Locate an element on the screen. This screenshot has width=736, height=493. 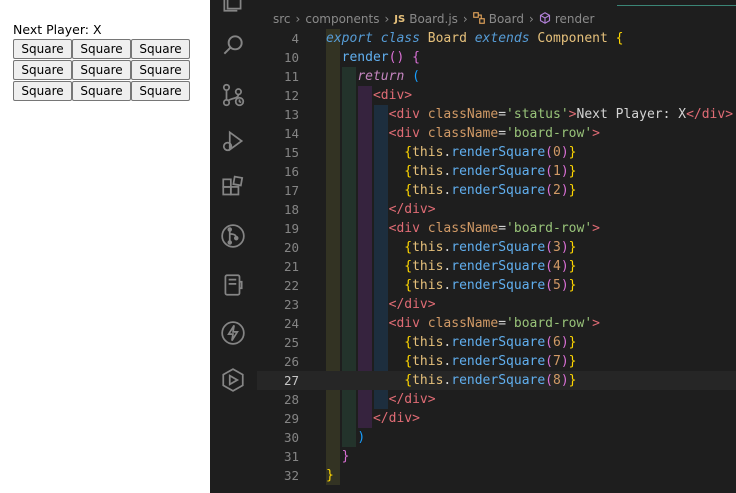
code-token: > is located at coordinates (572, 114).